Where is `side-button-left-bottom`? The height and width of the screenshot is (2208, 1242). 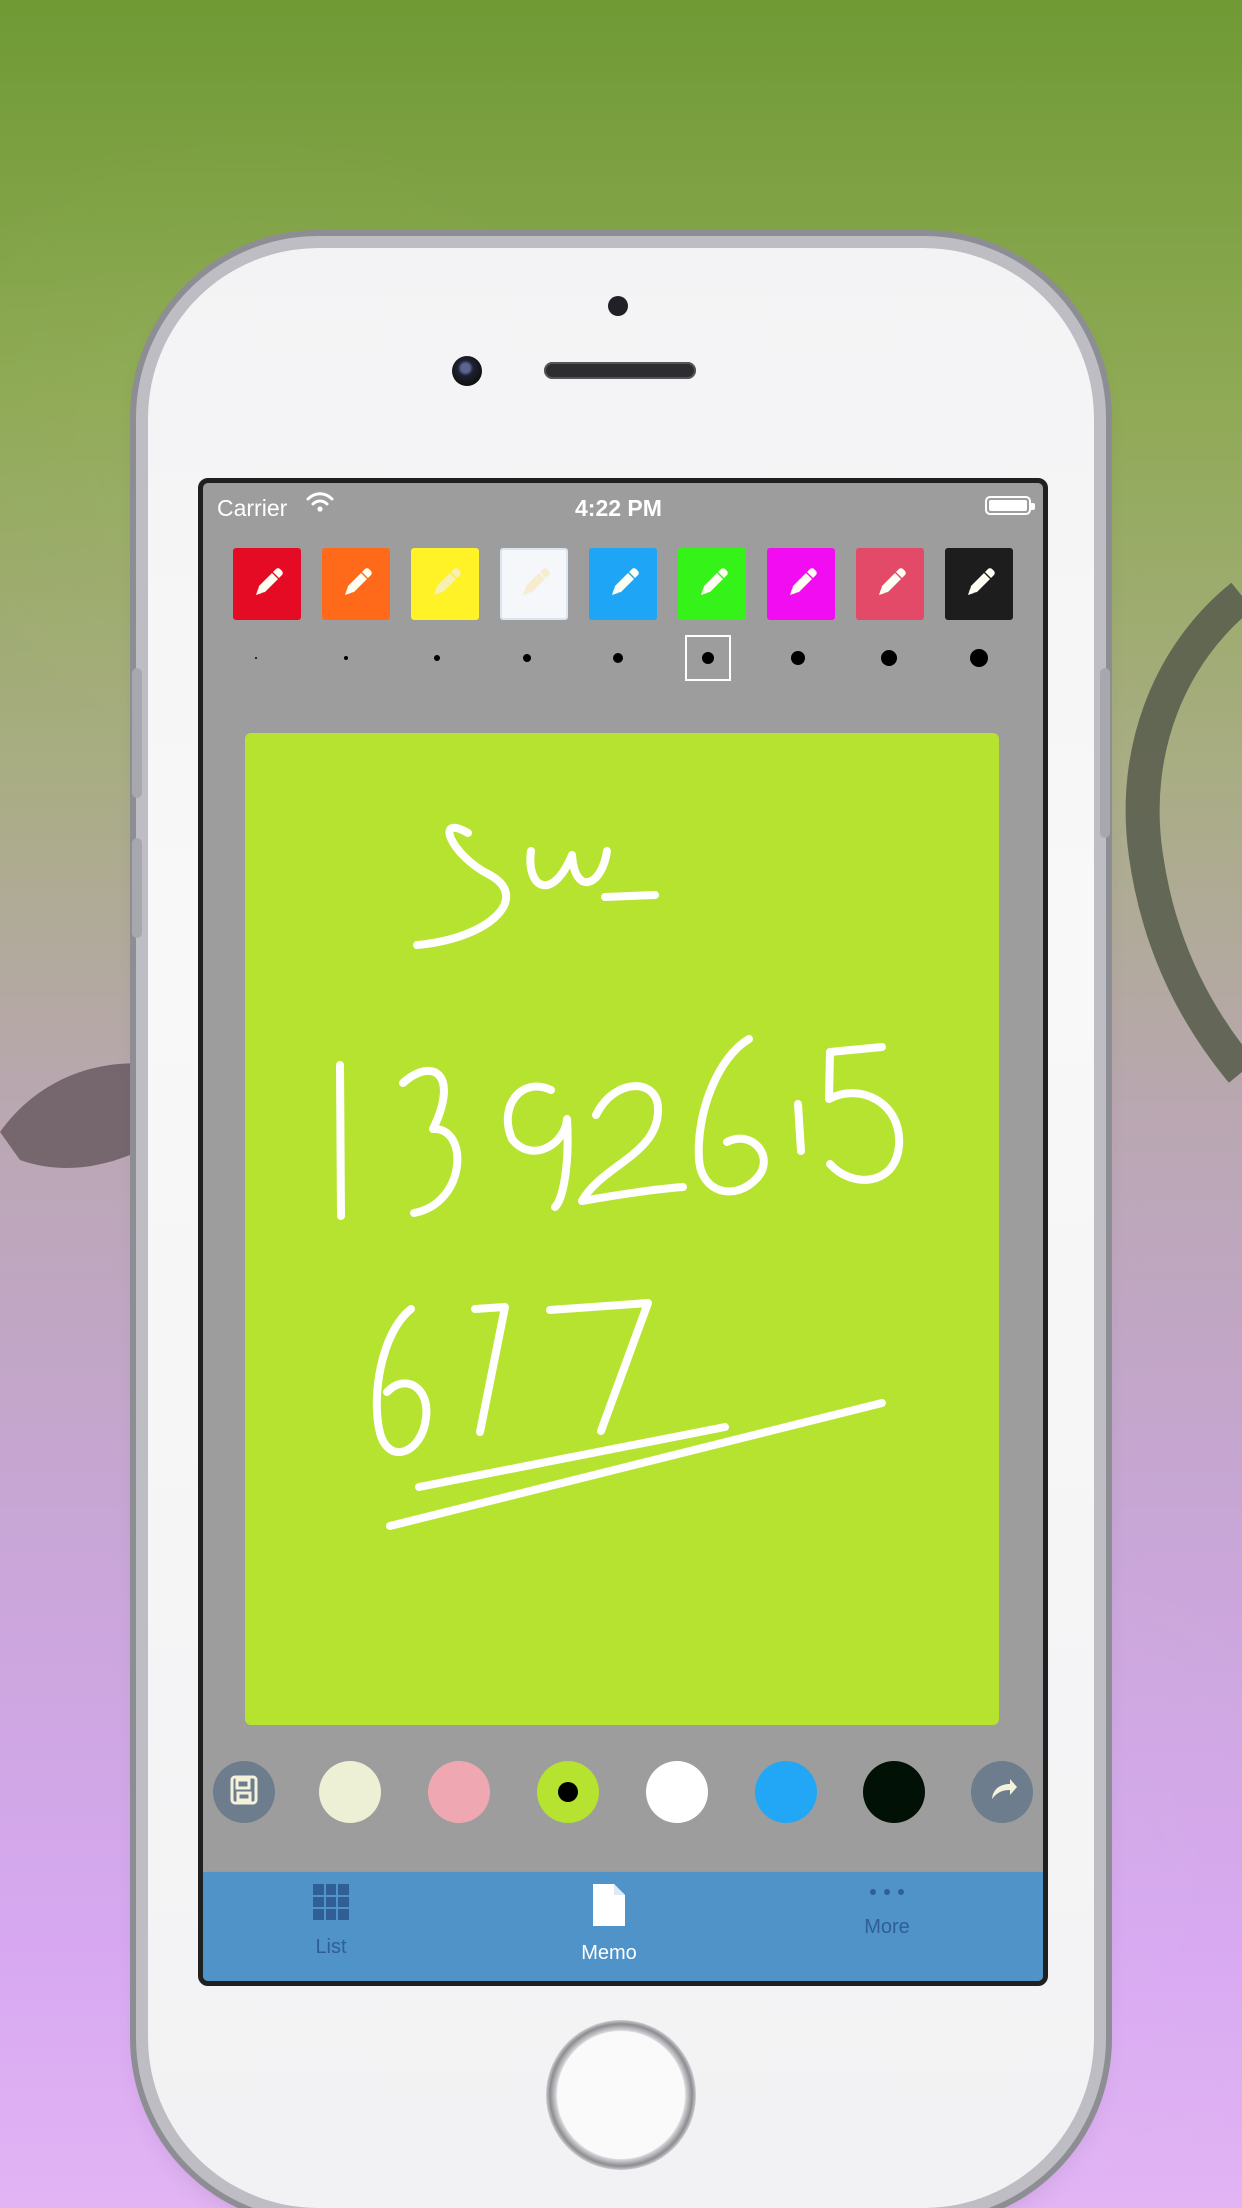
side-button-left-bottom is located at coordinates (137, 888).